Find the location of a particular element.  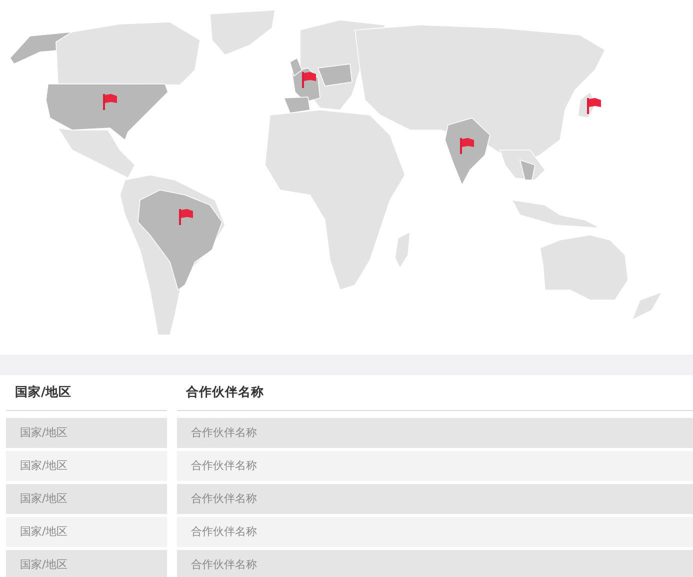

column-header: 合作伙伴名称 is located at coordinates (435, 393).